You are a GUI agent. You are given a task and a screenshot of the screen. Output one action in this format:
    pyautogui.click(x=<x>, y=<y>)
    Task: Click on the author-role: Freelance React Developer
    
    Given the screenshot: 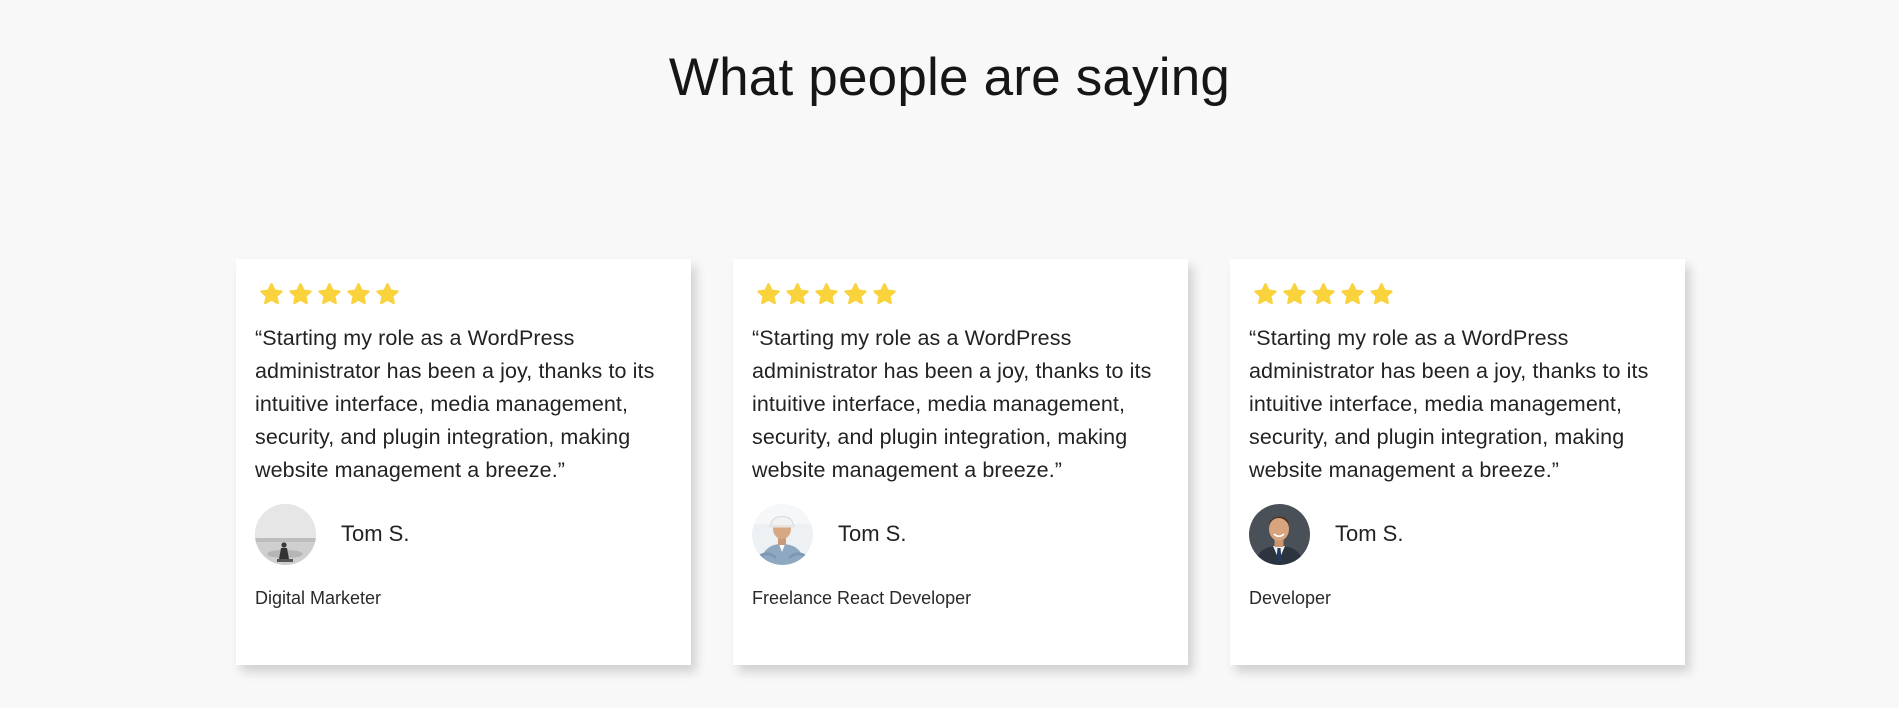 What is the action you would take?
    pyautogui.click(x=862, y=598)
    